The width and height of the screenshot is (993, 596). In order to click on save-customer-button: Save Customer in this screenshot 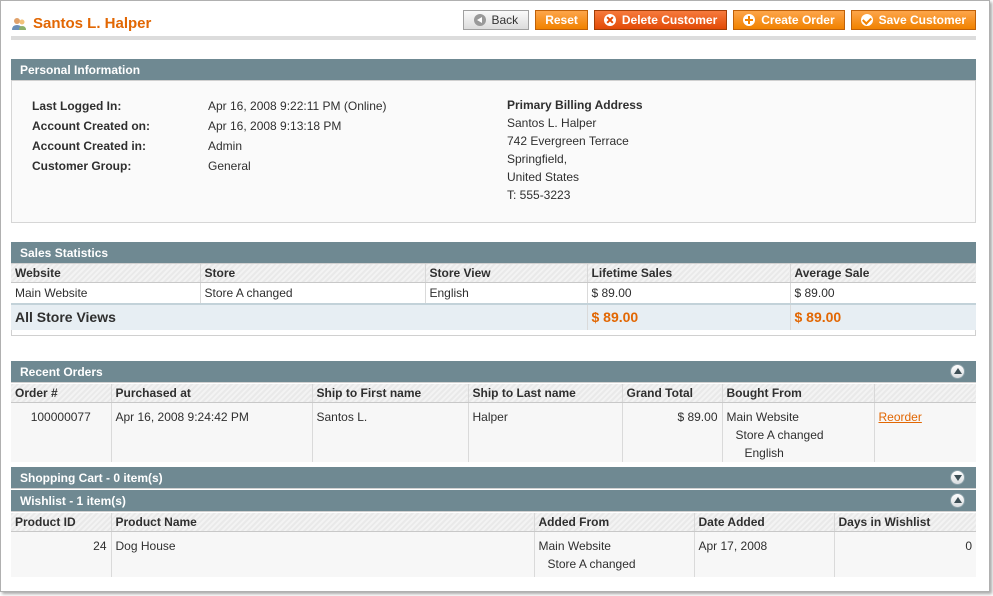, I will do `click(913, 20)`.